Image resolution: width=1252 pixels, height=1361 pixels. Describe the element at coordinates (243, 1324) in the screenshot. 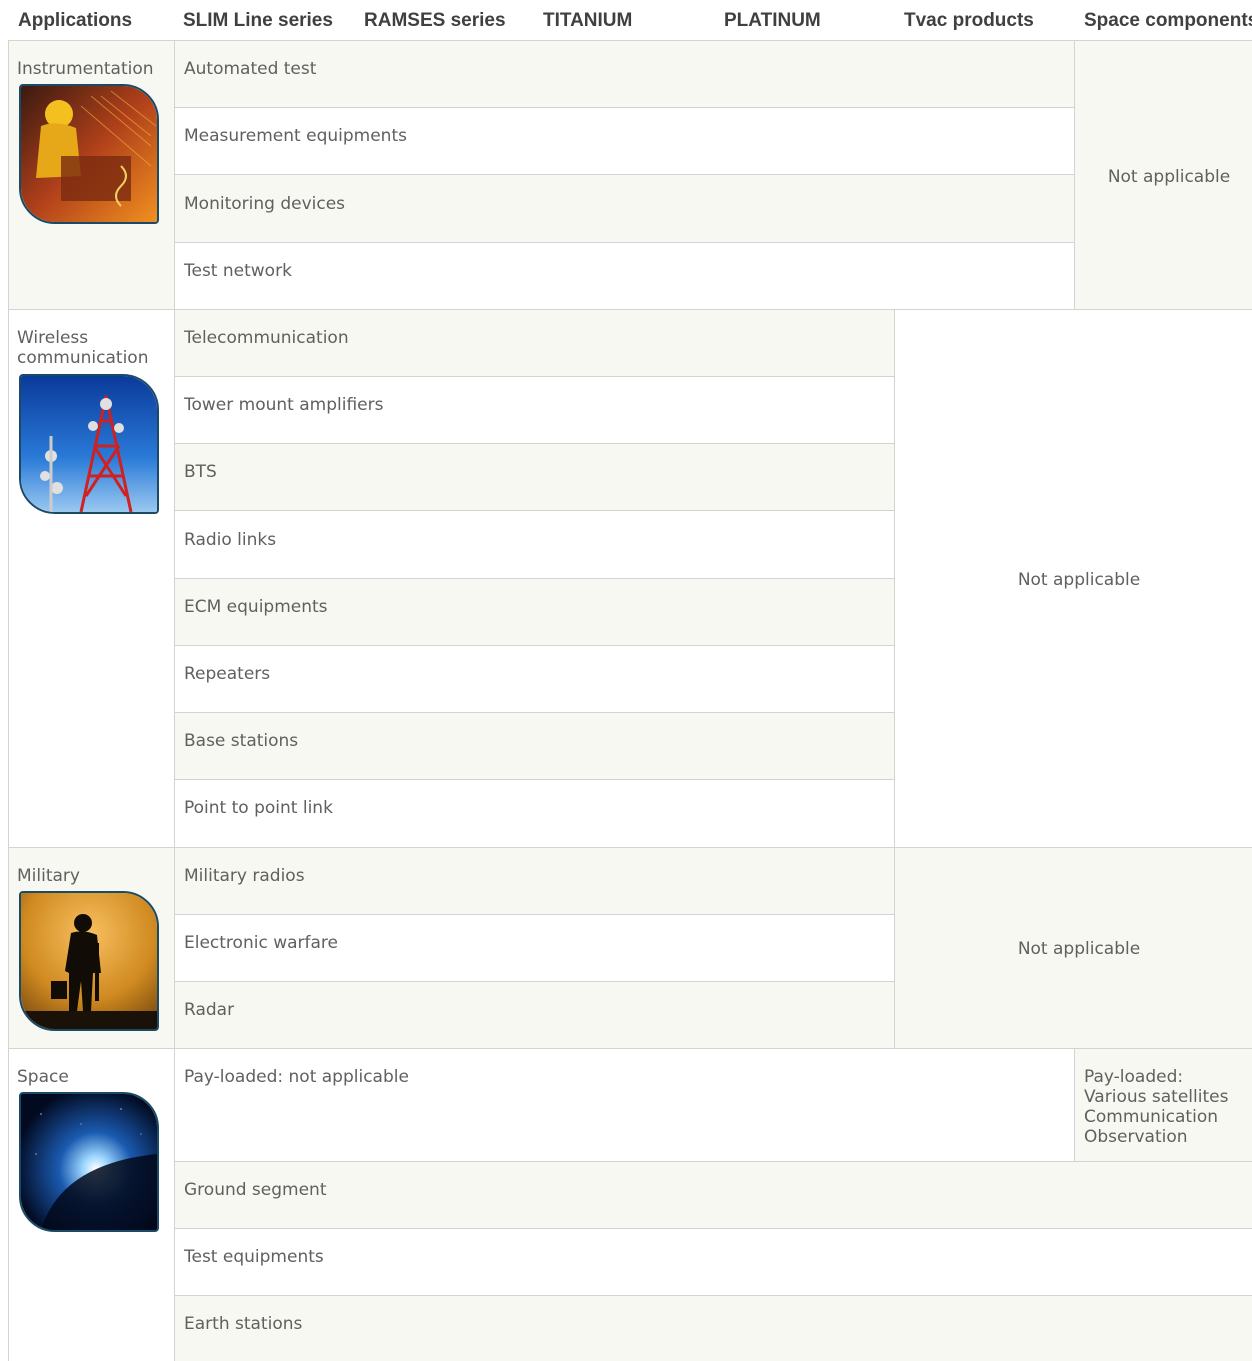

I see `label-earth-stations: Earth stations` at that location.